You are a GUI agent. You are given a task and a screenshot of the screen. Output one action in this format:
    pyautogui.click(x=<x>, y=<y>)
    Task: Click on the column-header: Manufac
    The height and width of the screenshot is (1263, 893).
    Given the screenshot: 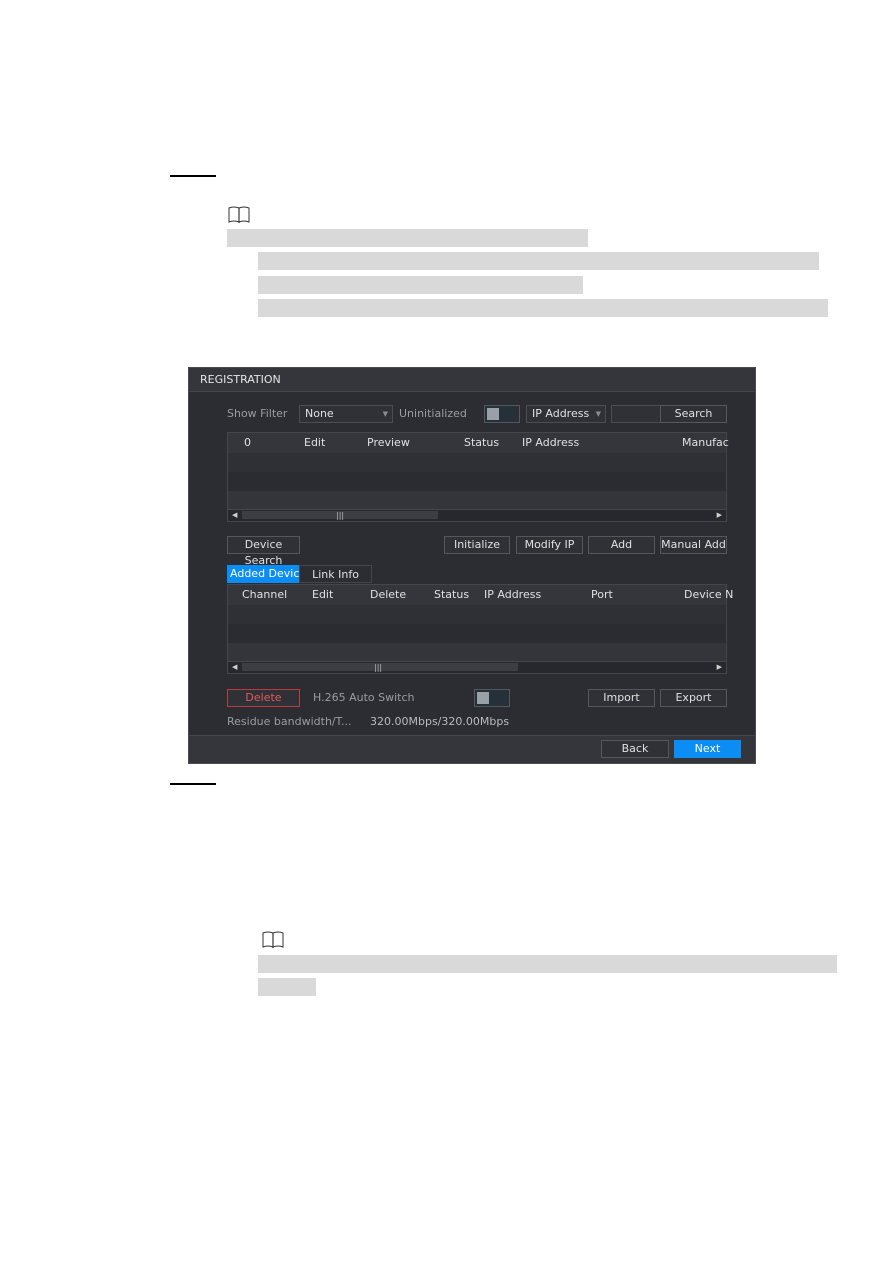 What is the action you would take?
    pyautogui.click(x=705, y=443)
    